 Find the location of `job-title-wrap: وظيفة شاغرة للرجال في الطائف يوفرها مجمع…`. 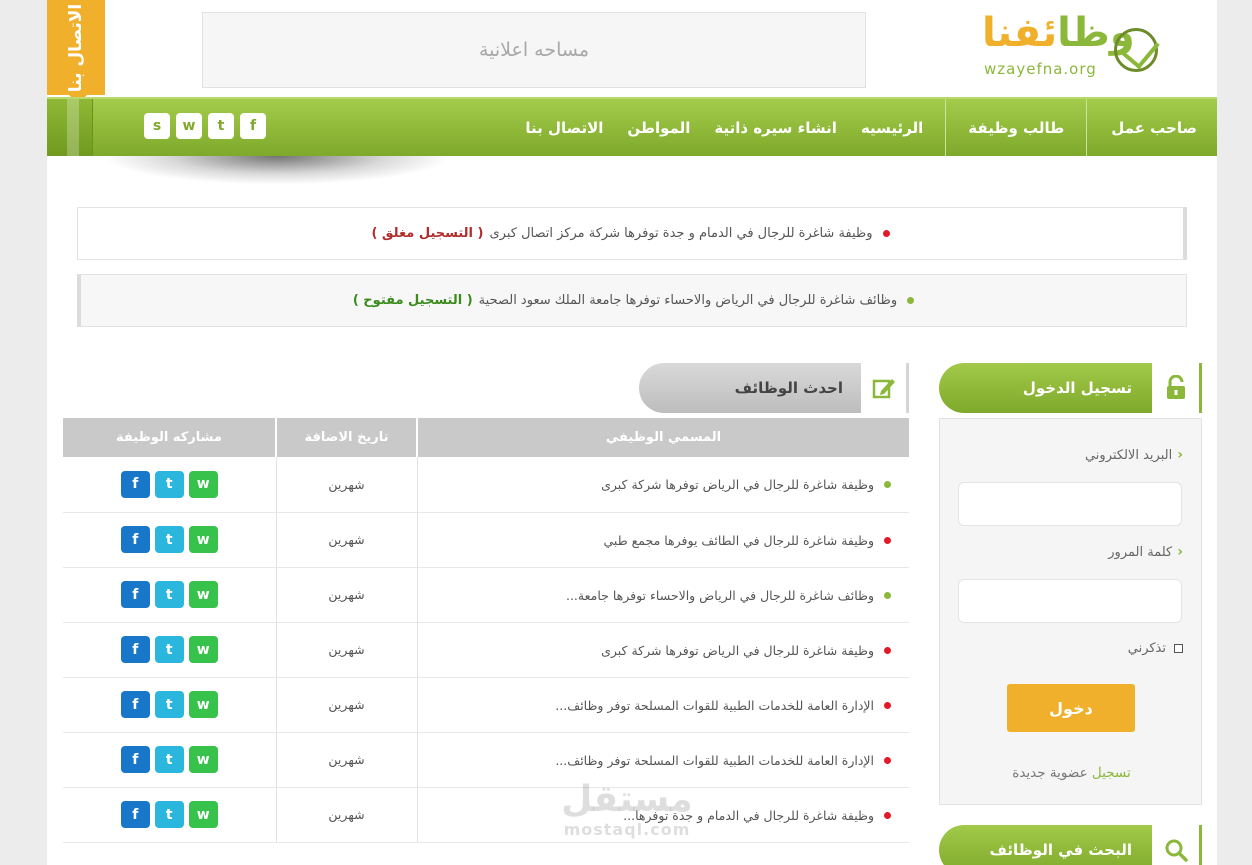

job-title-wrap: وظيفة شاغرة للرجال في الطائف يوفرها مجمع… is located at coordinates (747, 540).